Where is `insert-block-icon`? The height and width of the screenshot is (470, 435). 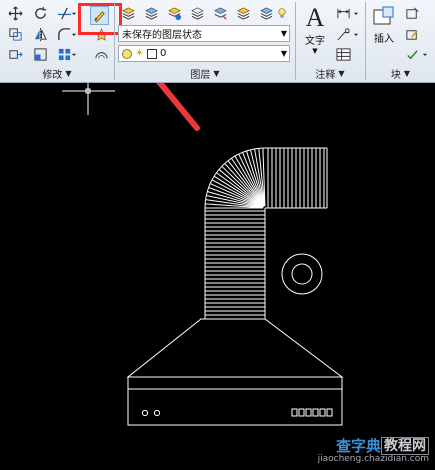 insert-block-icon is located at coordinates (383, 15).